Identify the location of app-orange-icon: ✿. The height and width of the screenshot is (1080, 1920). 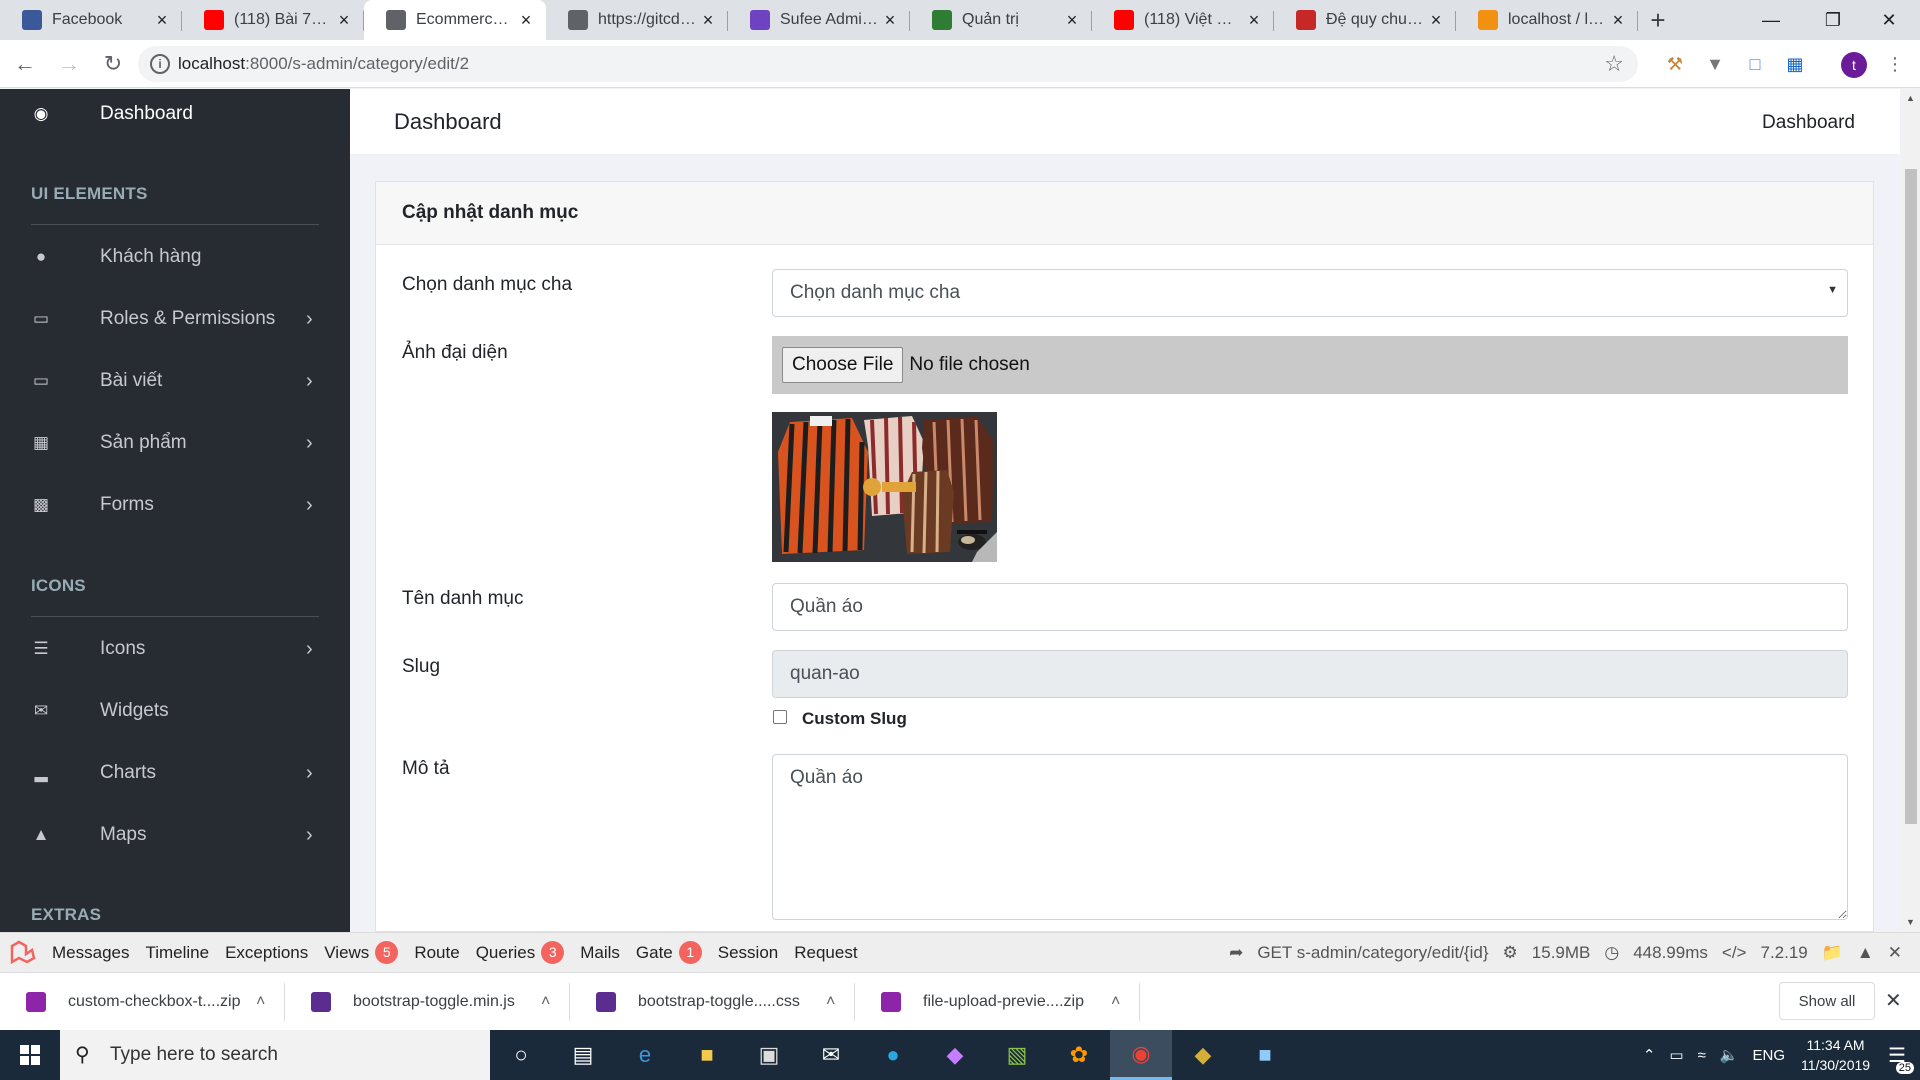
(1079, 1055).